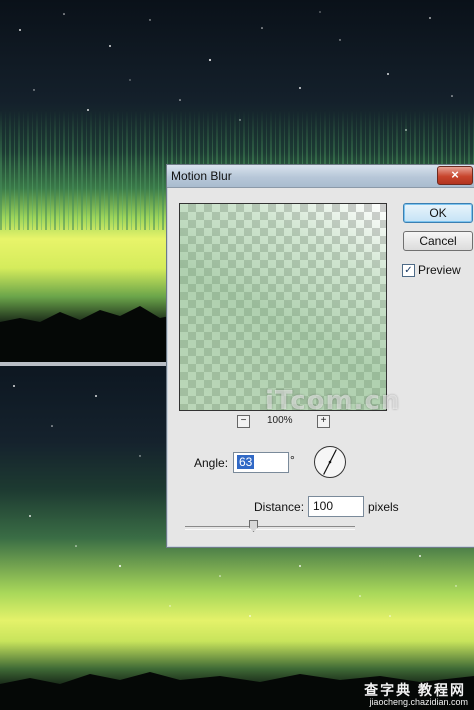 Image resolution: width=474 pixels, height=710 pixels. What do you see at coordinates (336, 506) in the screenshot?
I see `distance-input: 100` at bounding box center [336, 506].